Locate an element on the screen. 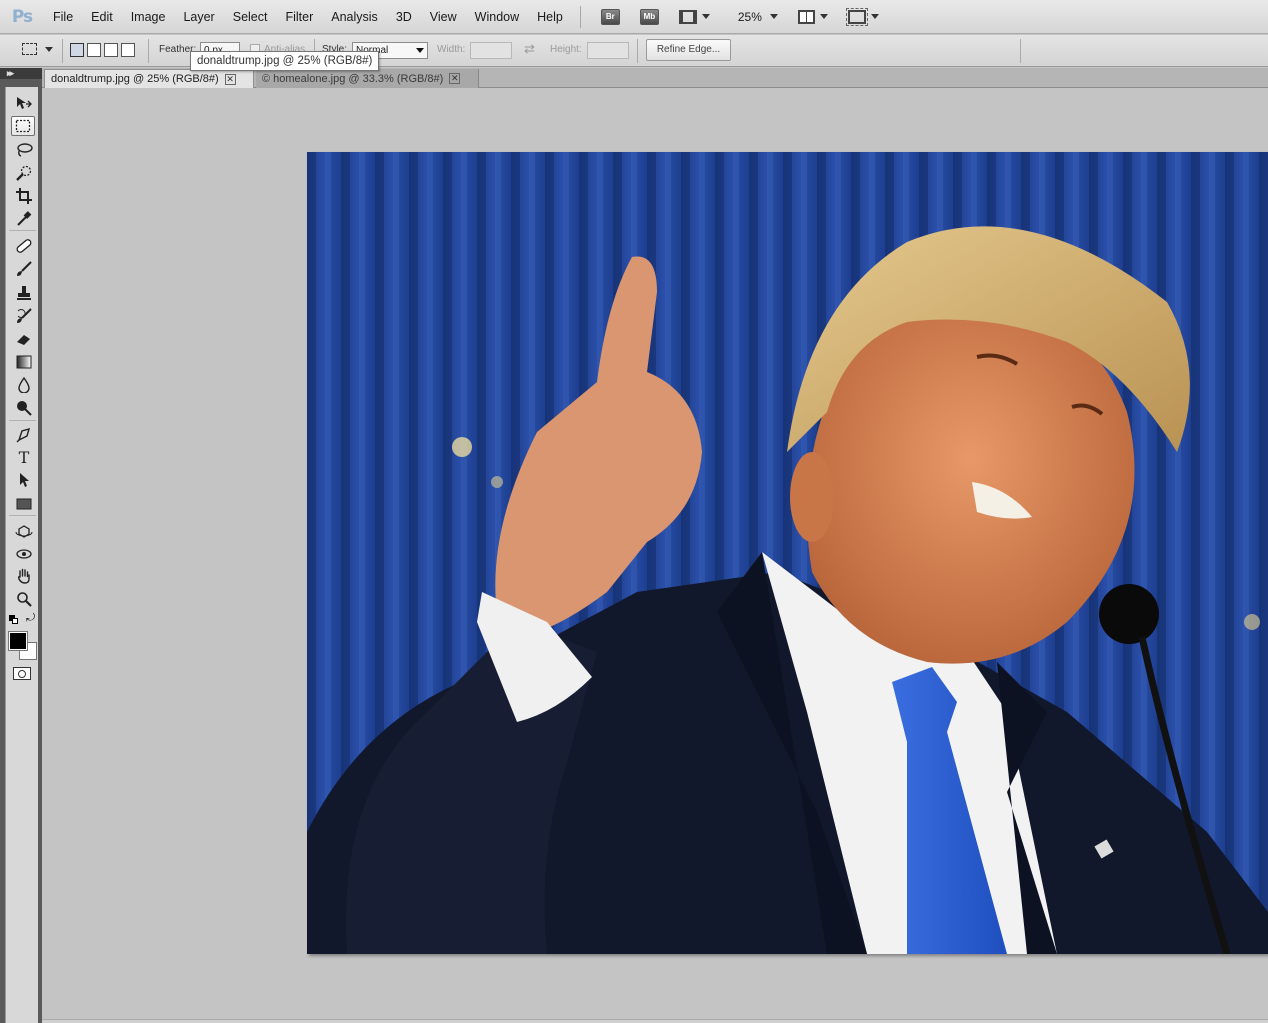  launch-bridge-button: Br is located at coordinates (610, 17).